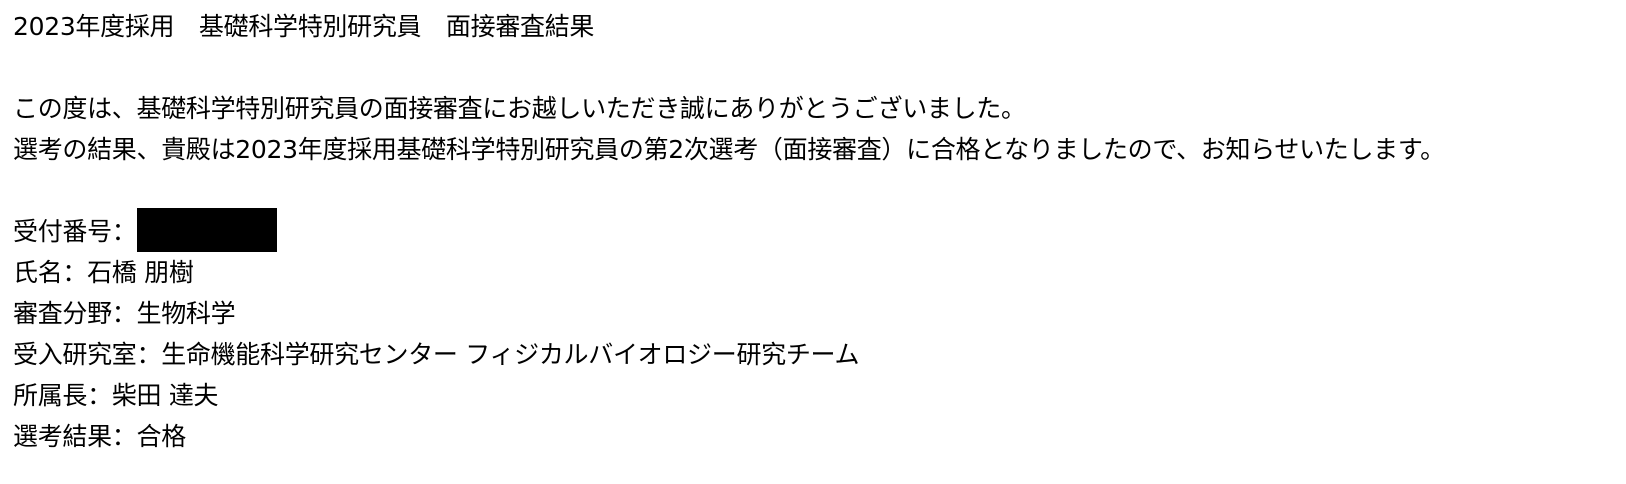 This screenshot has height=484, width=1626. What do you see at coordinates (165, 395) in the screenshot?
I see `supervisor-value: 柴田 達夫` at bounding box center [165, 395].